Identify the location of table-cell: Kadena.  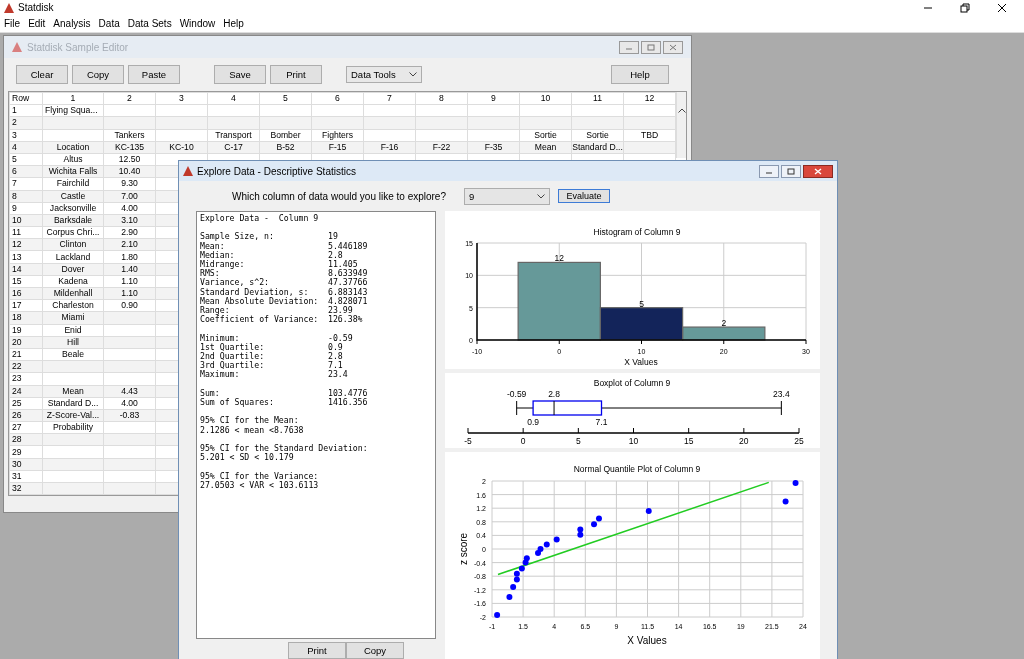
(73, 280).